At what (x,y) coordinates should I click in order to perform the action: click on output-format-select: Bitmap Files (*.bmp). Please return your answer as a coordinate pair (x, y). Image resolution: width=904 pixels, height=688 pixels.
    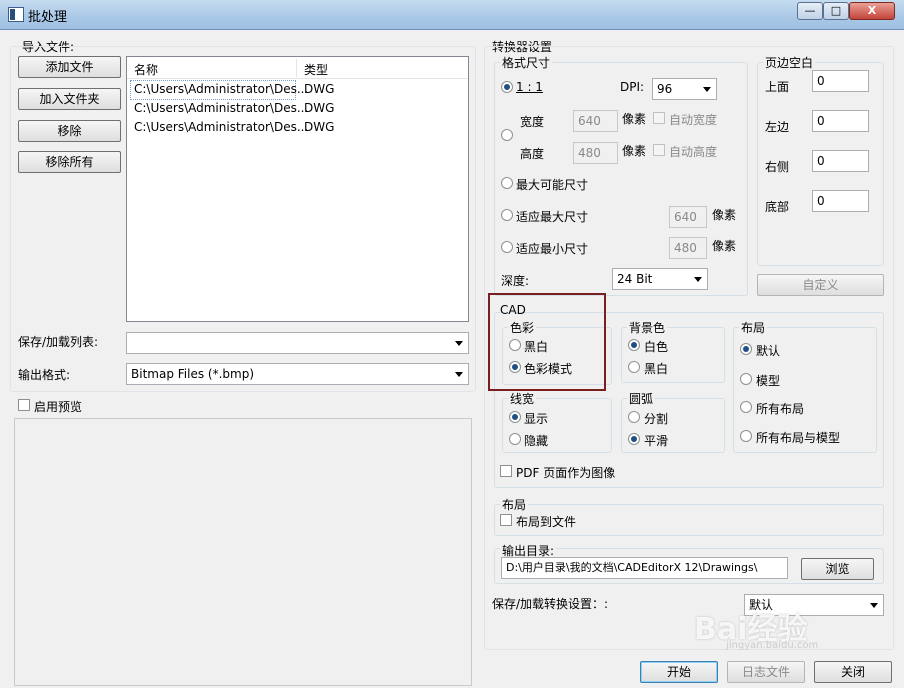
    Looking at the image, I should click on (297, 374).